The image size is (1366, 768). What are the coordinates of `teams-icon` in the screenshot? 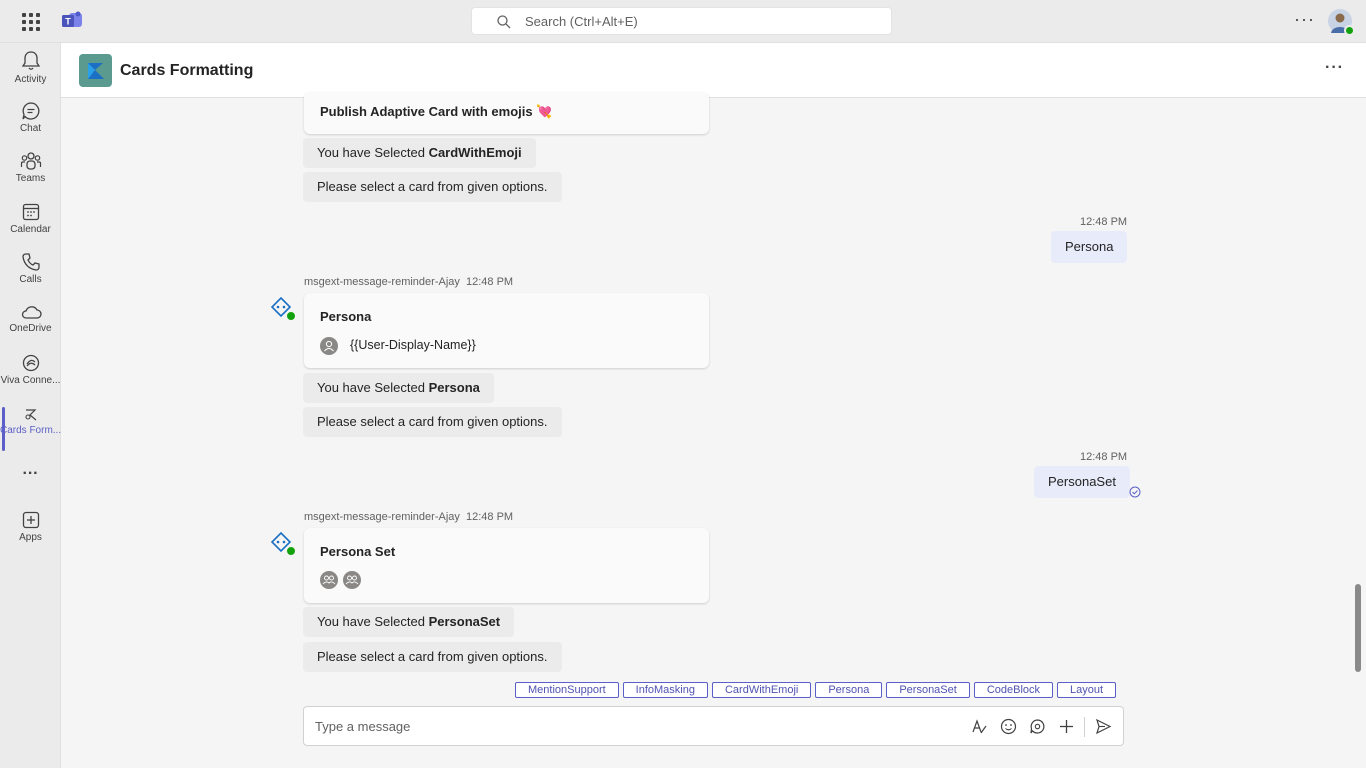 It's located at (30, 161).